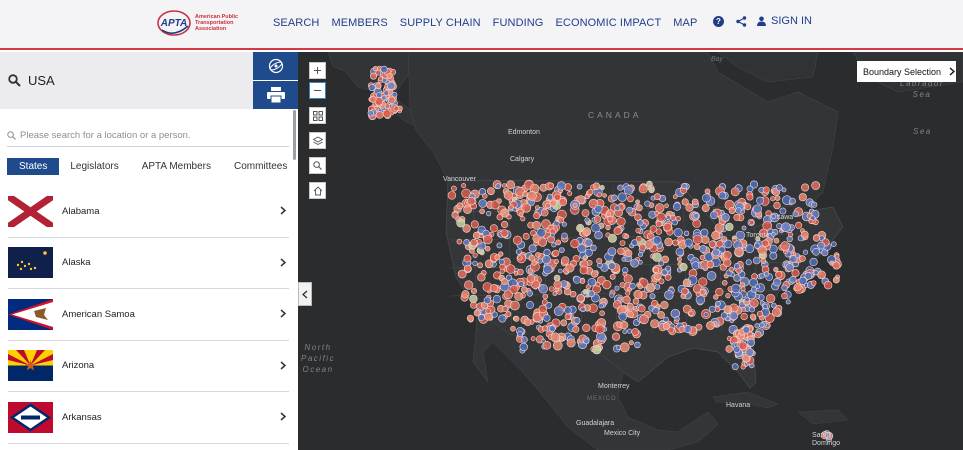 This screenshot has height=450, width=963. What do you see at coordinates (906, 71) in the screenshot?
I see `boundary-selection-button: Boundary Selection` at bounding box center [906, 71].